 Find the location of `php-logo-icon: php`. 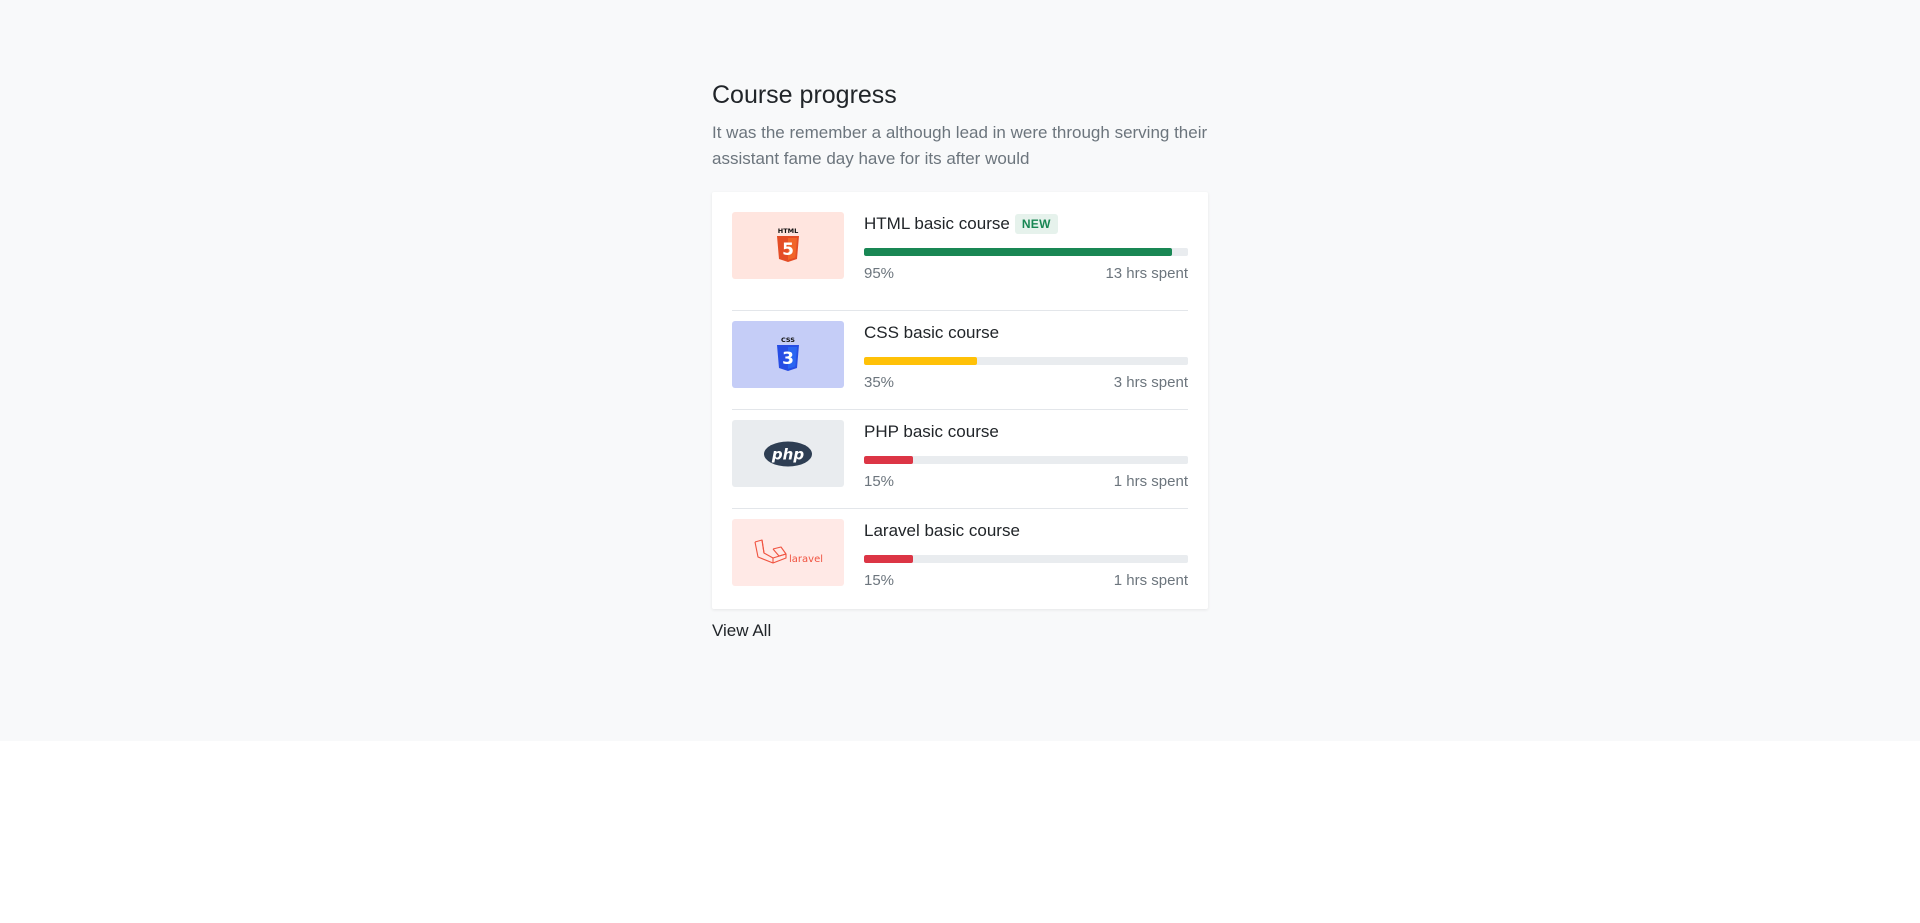

php-logo-icon: php is located at coordinates (788, 453).